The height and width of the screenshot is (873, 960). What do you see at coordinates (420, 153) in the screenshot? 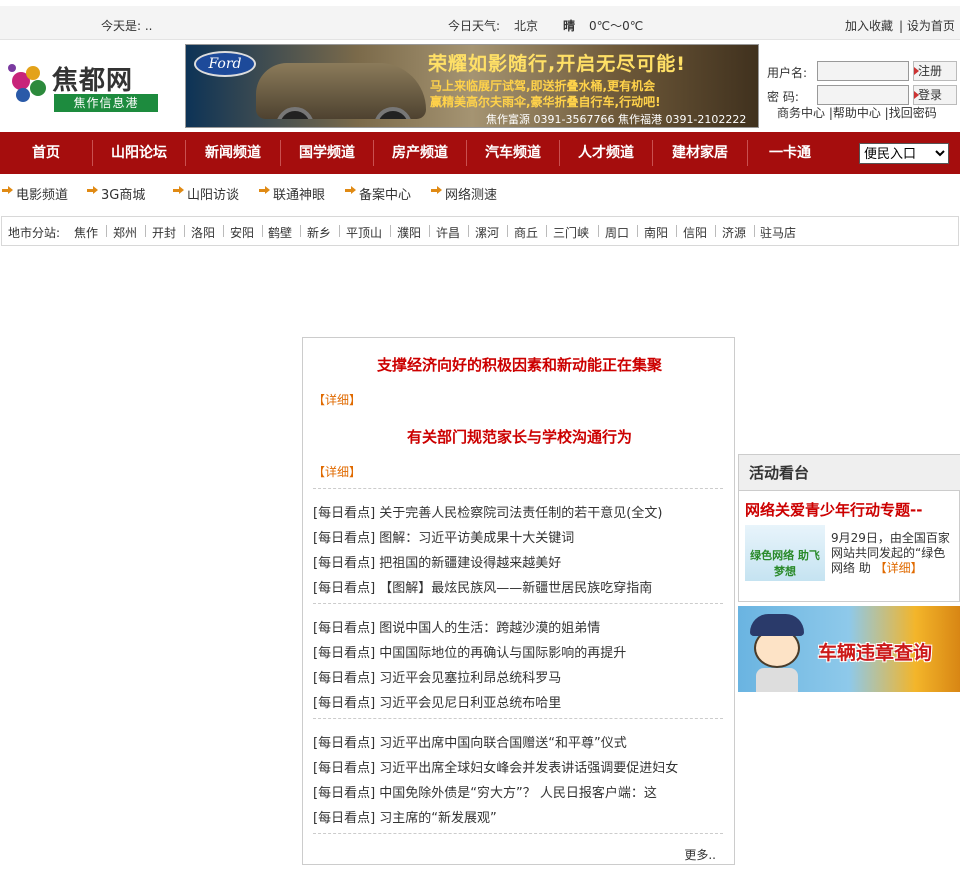
I see `nav-realestate: 房产频道` at bounding box center [420, 153].